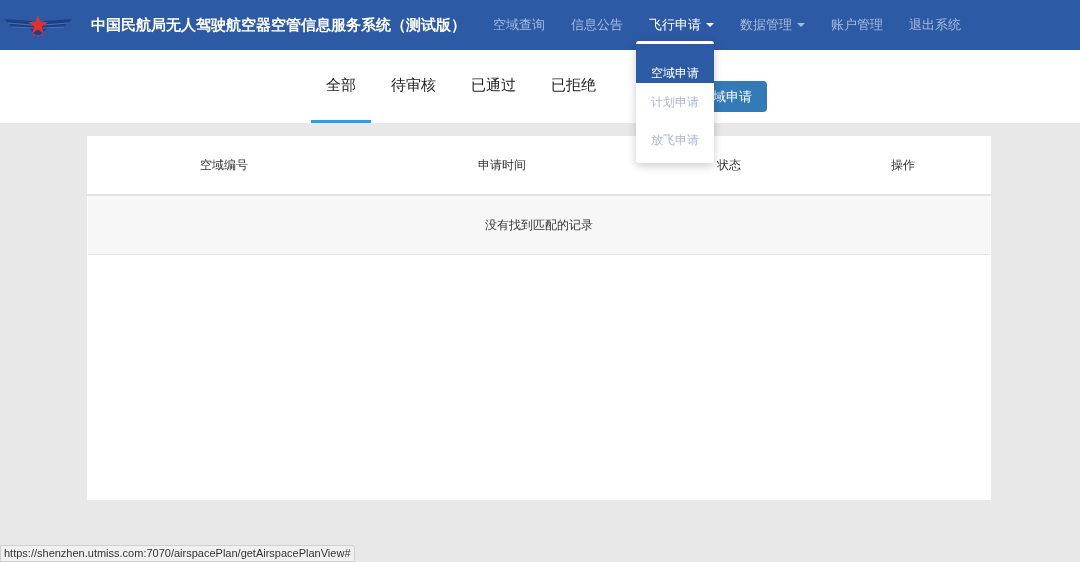 The image size is (1080, 562). I want to click on menu-item: 空域申请, so click(675, 63).